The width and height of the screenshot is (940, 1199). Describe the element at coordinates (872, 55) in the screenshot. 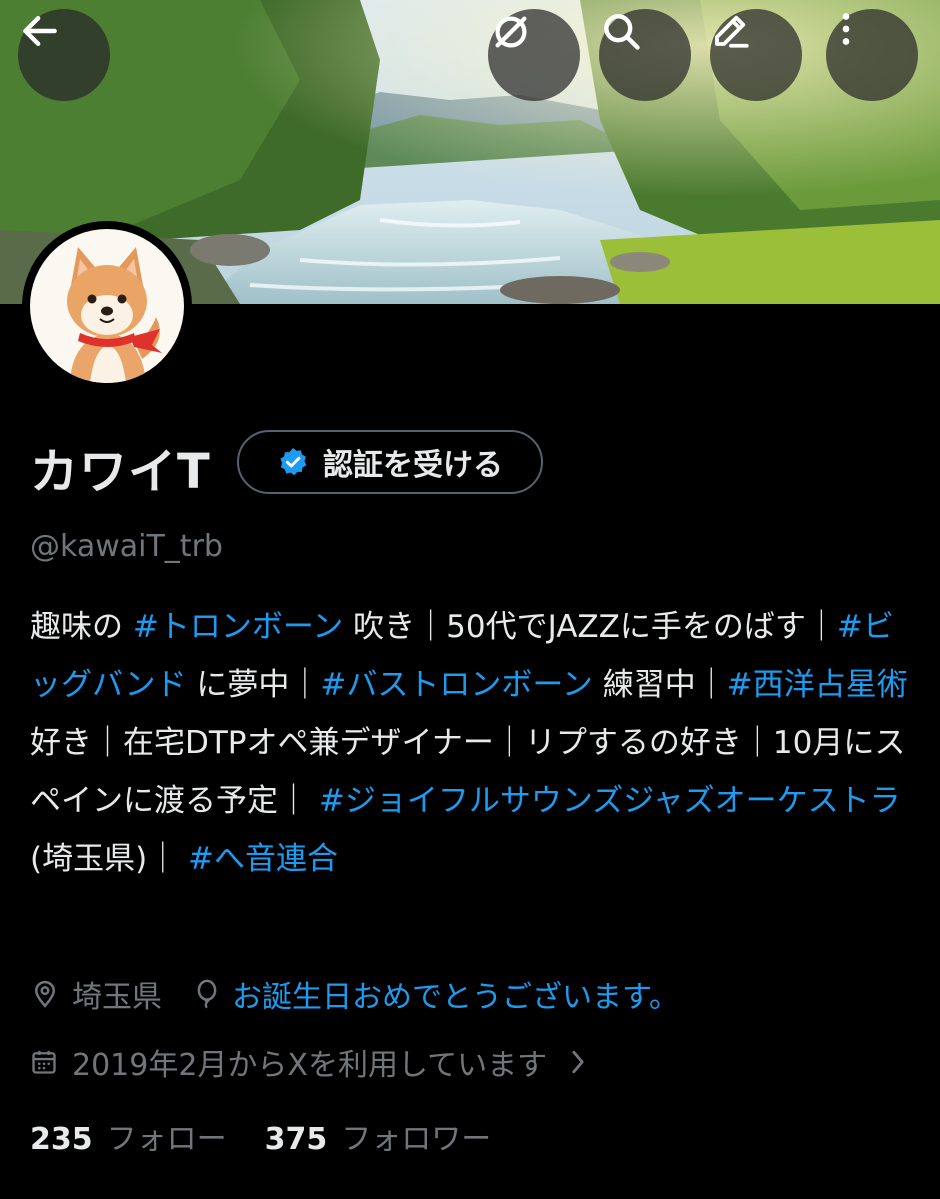

I see `more-button` at that location.